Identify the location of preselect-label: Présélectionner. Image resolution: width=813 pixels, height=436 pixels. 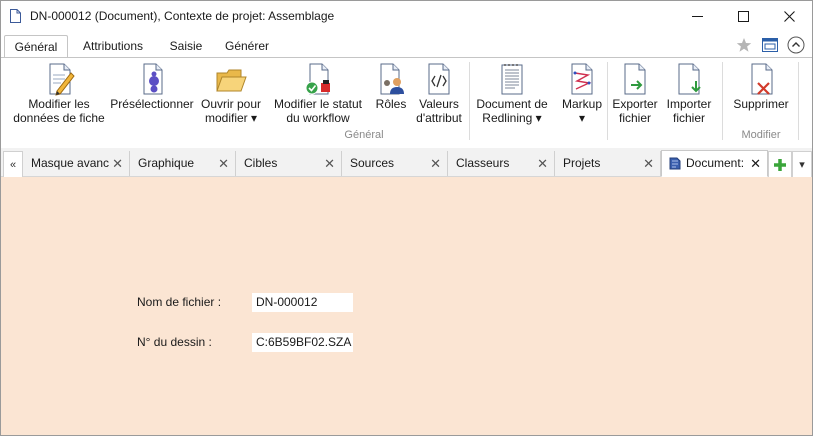
(152, 104).